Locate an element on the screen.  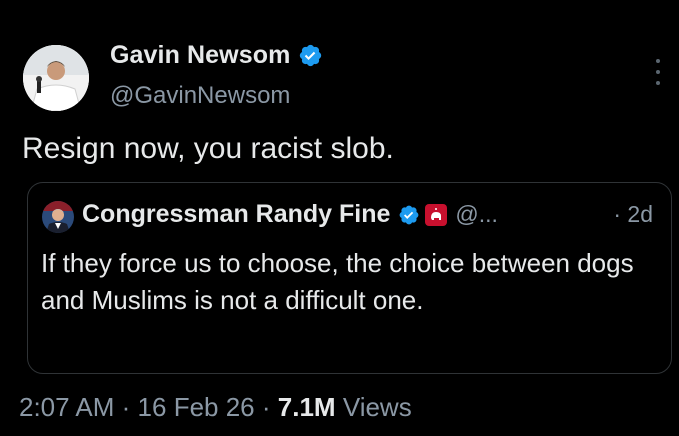
elephant-icon is located at coordinates (436, 213).